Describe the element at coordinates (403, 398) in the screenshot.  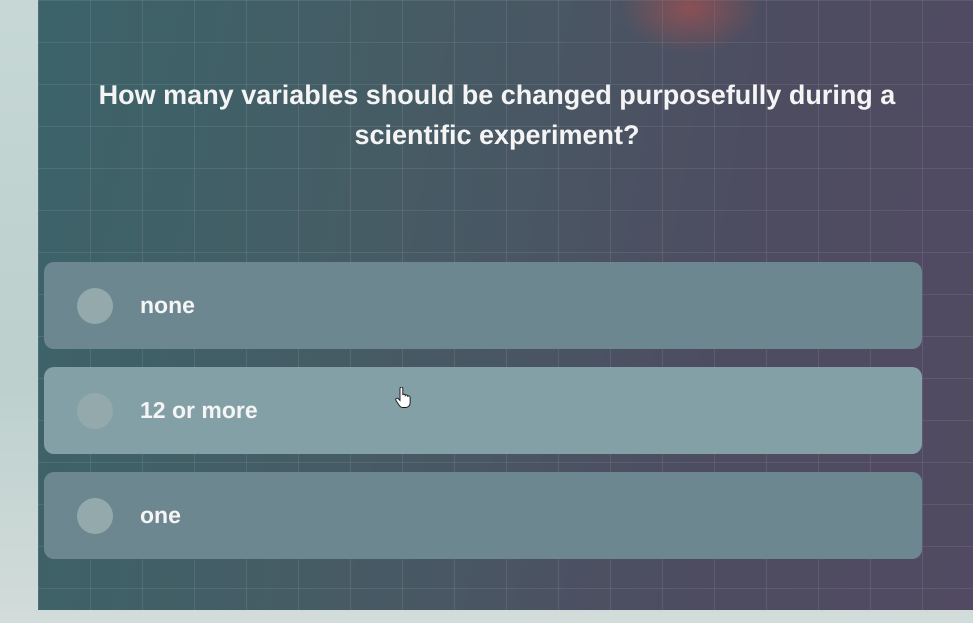
I see `hand-cursor-icon` at that location.